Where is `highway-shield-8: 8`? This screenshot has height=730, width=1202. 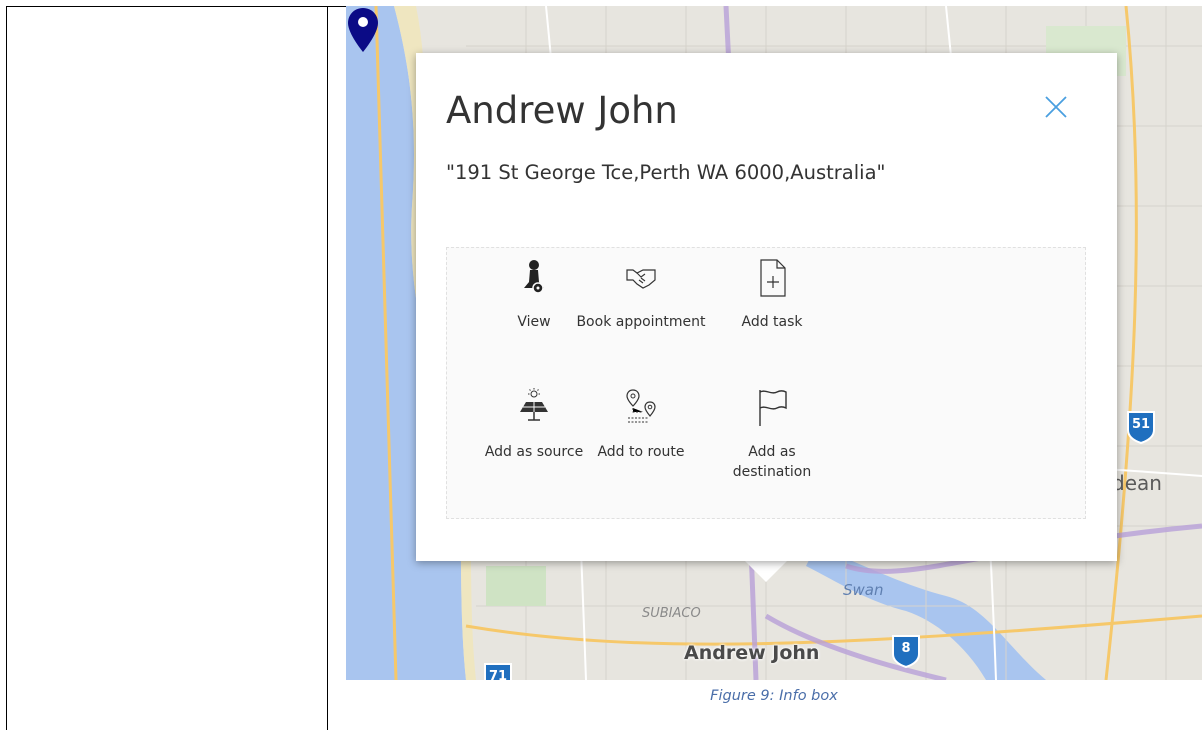 highway-shield-8: 8 is located at coordinates (906, 651).